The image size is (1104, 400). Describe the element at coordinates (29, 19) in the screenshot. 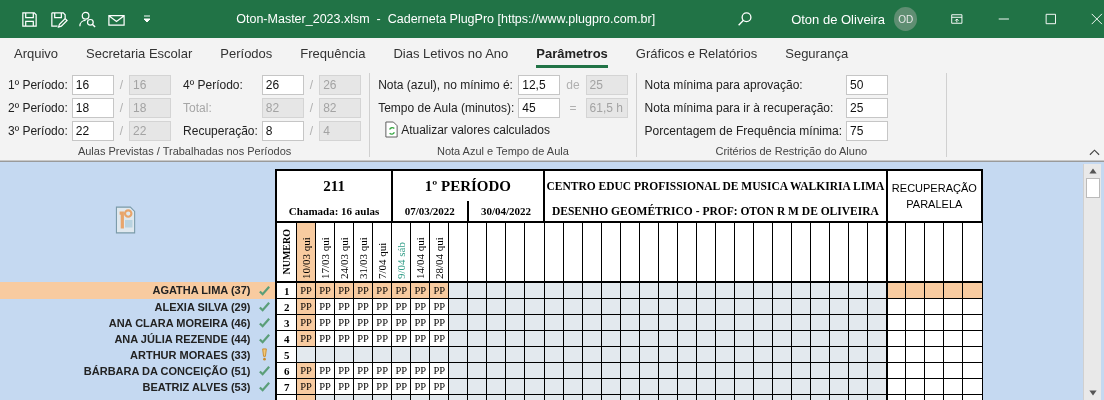

I see `save-icon` at that location.